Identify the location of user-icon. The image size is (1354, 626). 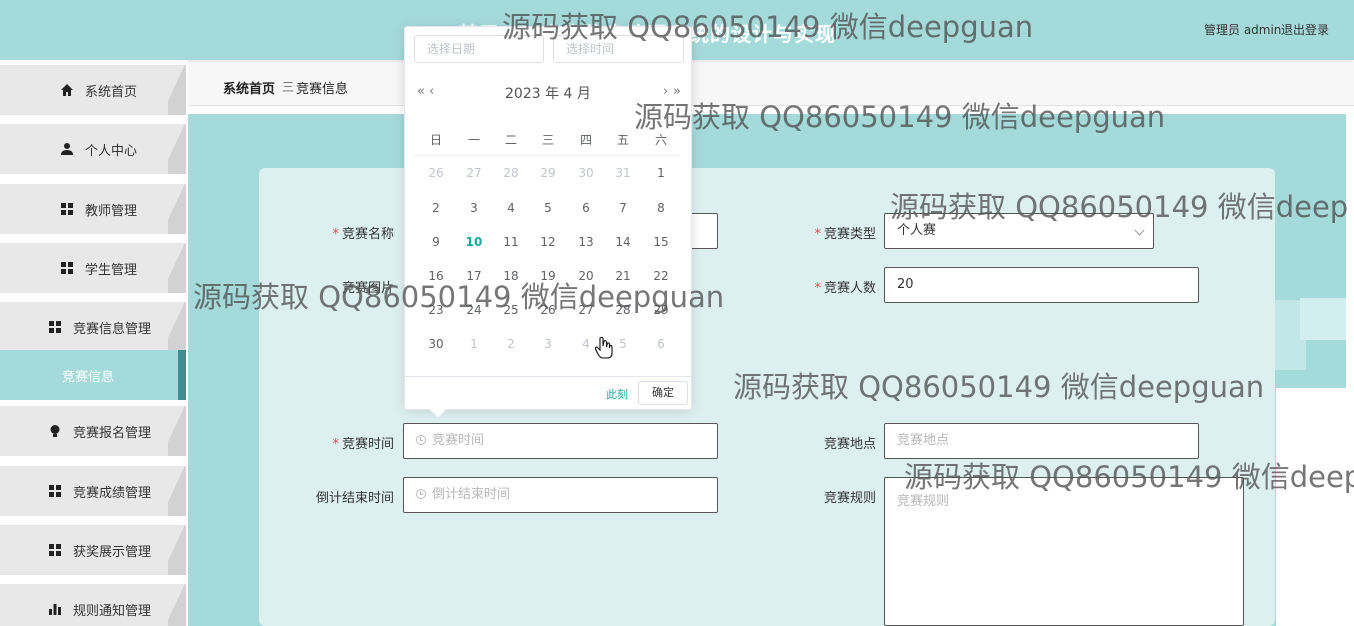
(67, 149).